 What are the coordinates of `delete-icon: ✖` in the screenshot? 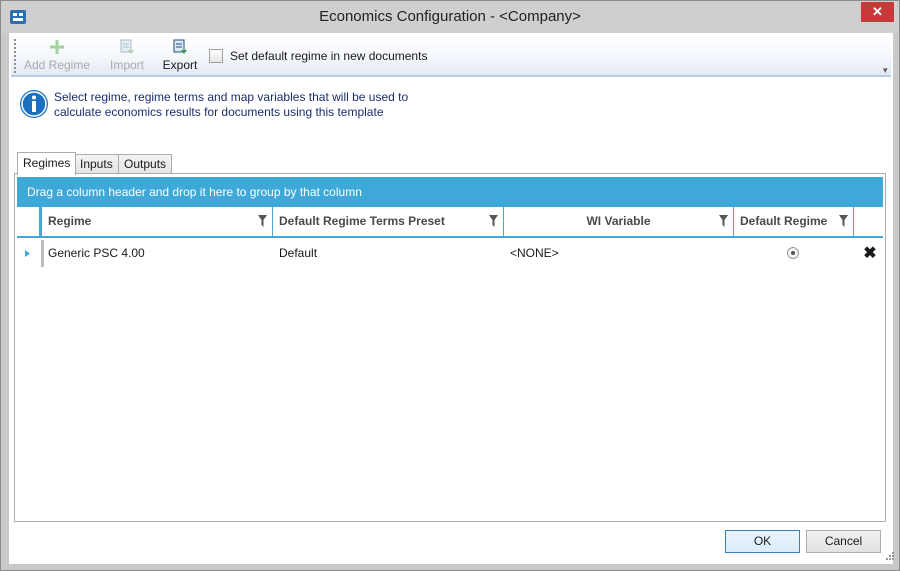 It's located at (870, 253).